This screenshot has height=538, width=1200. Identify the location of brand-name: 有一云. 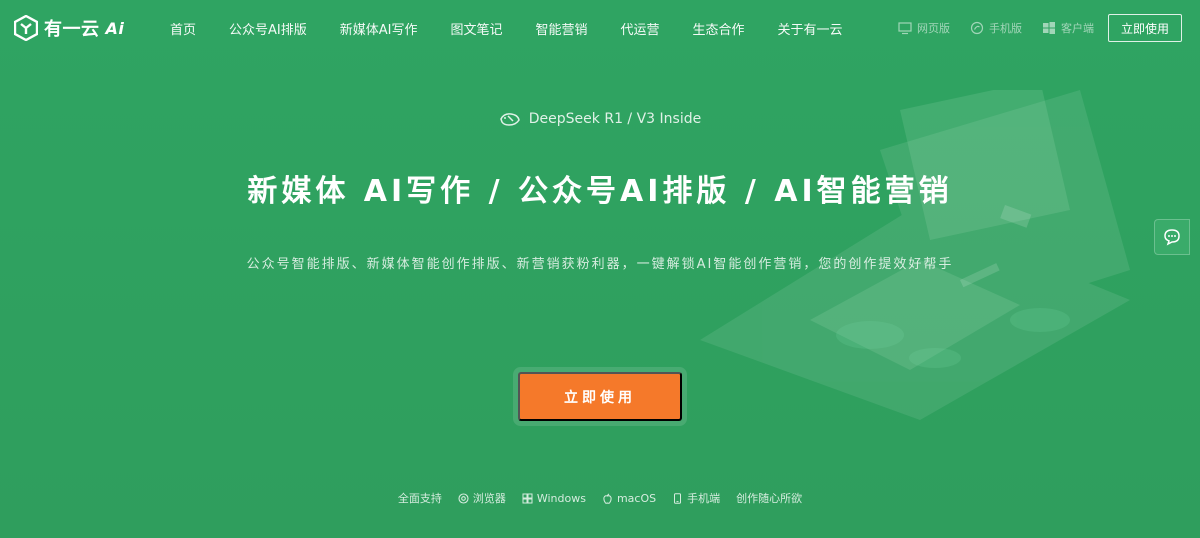
(72, 29).